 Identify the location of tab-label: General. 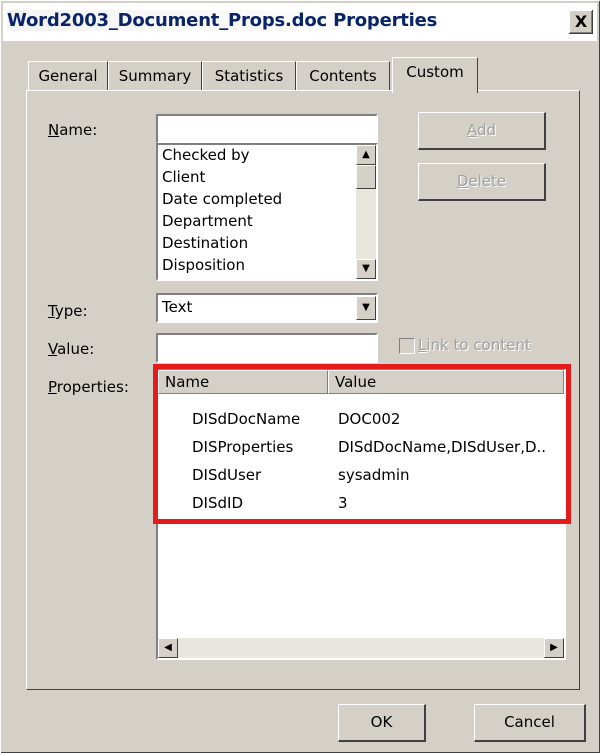
(68, 76).